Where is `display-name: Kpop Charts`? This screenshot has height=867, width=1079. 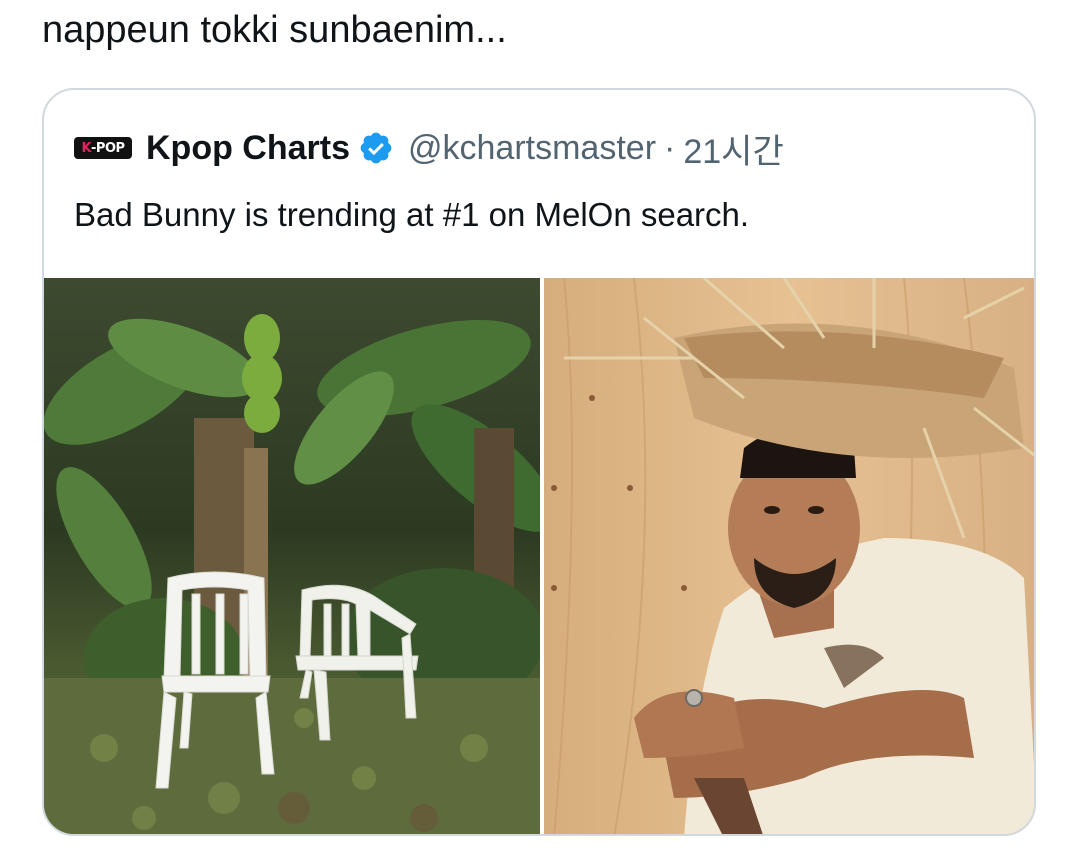 display-name: Kpop Charts is located at coordinates (248, 148).